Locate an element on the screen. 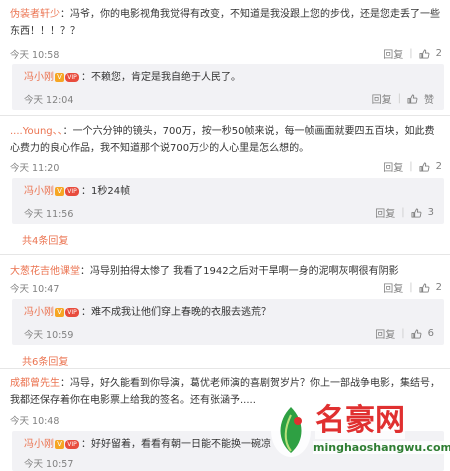 The width and height of the screenshot is (450, 471). reply-actions: 回复 | 3 is located at coordinates (404, 212).